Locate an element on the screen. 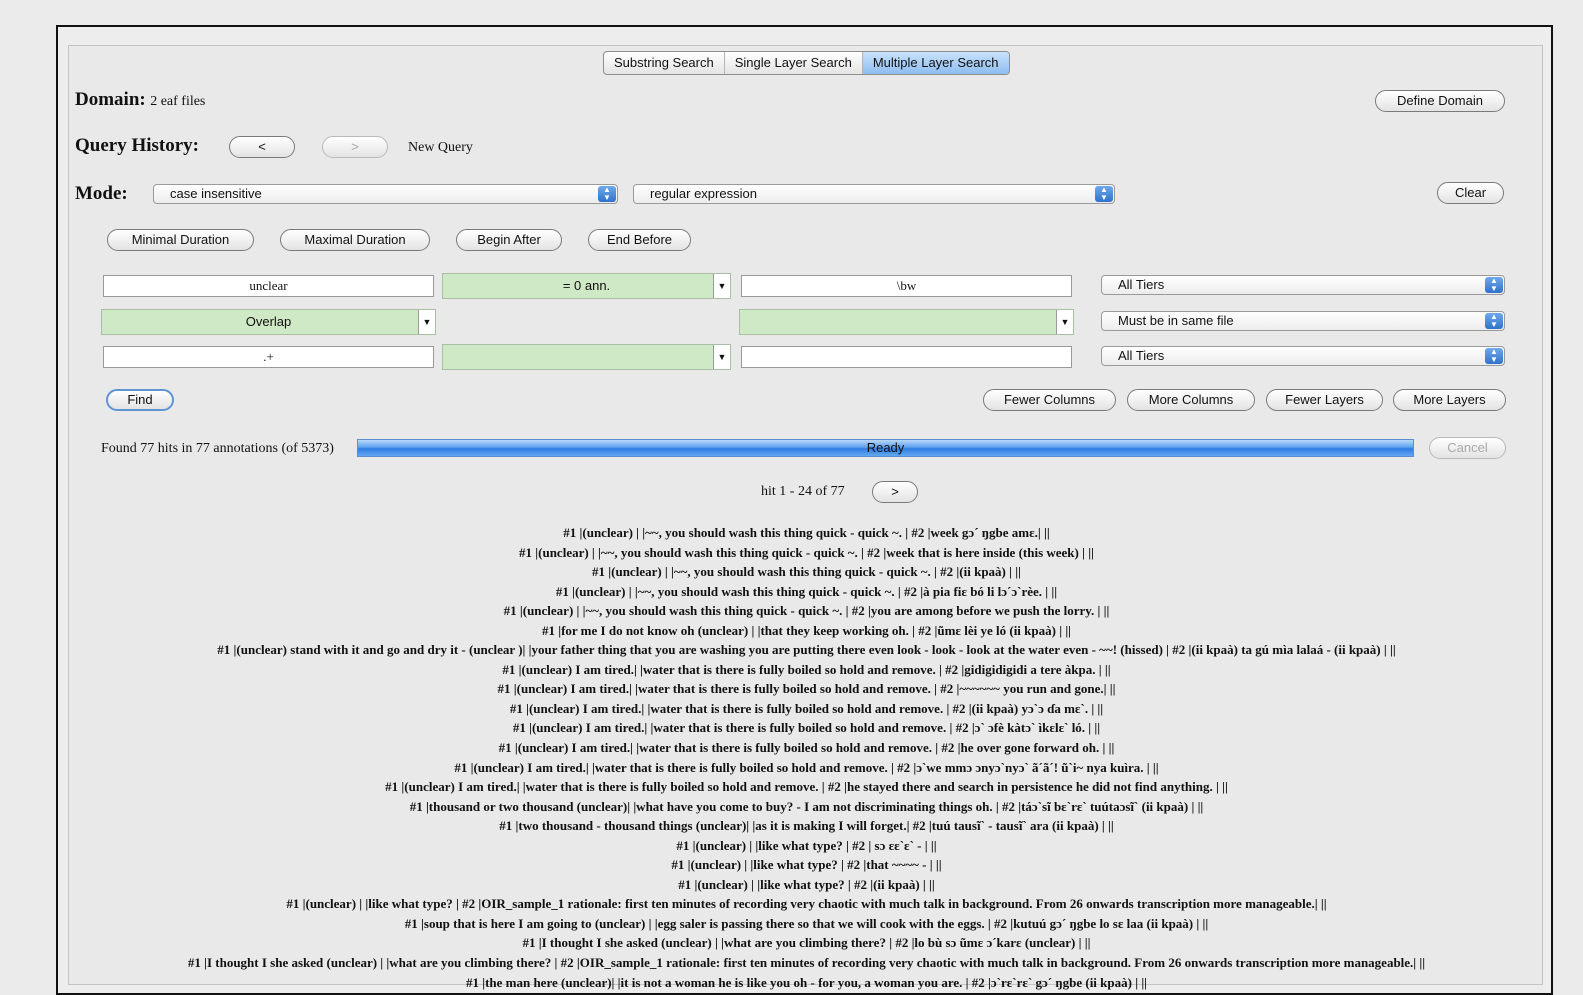 This screenshot has width=1583, height=995. file-scope-select: Must be in same file ▲ ▼ is located at coordinates (1303, 321).